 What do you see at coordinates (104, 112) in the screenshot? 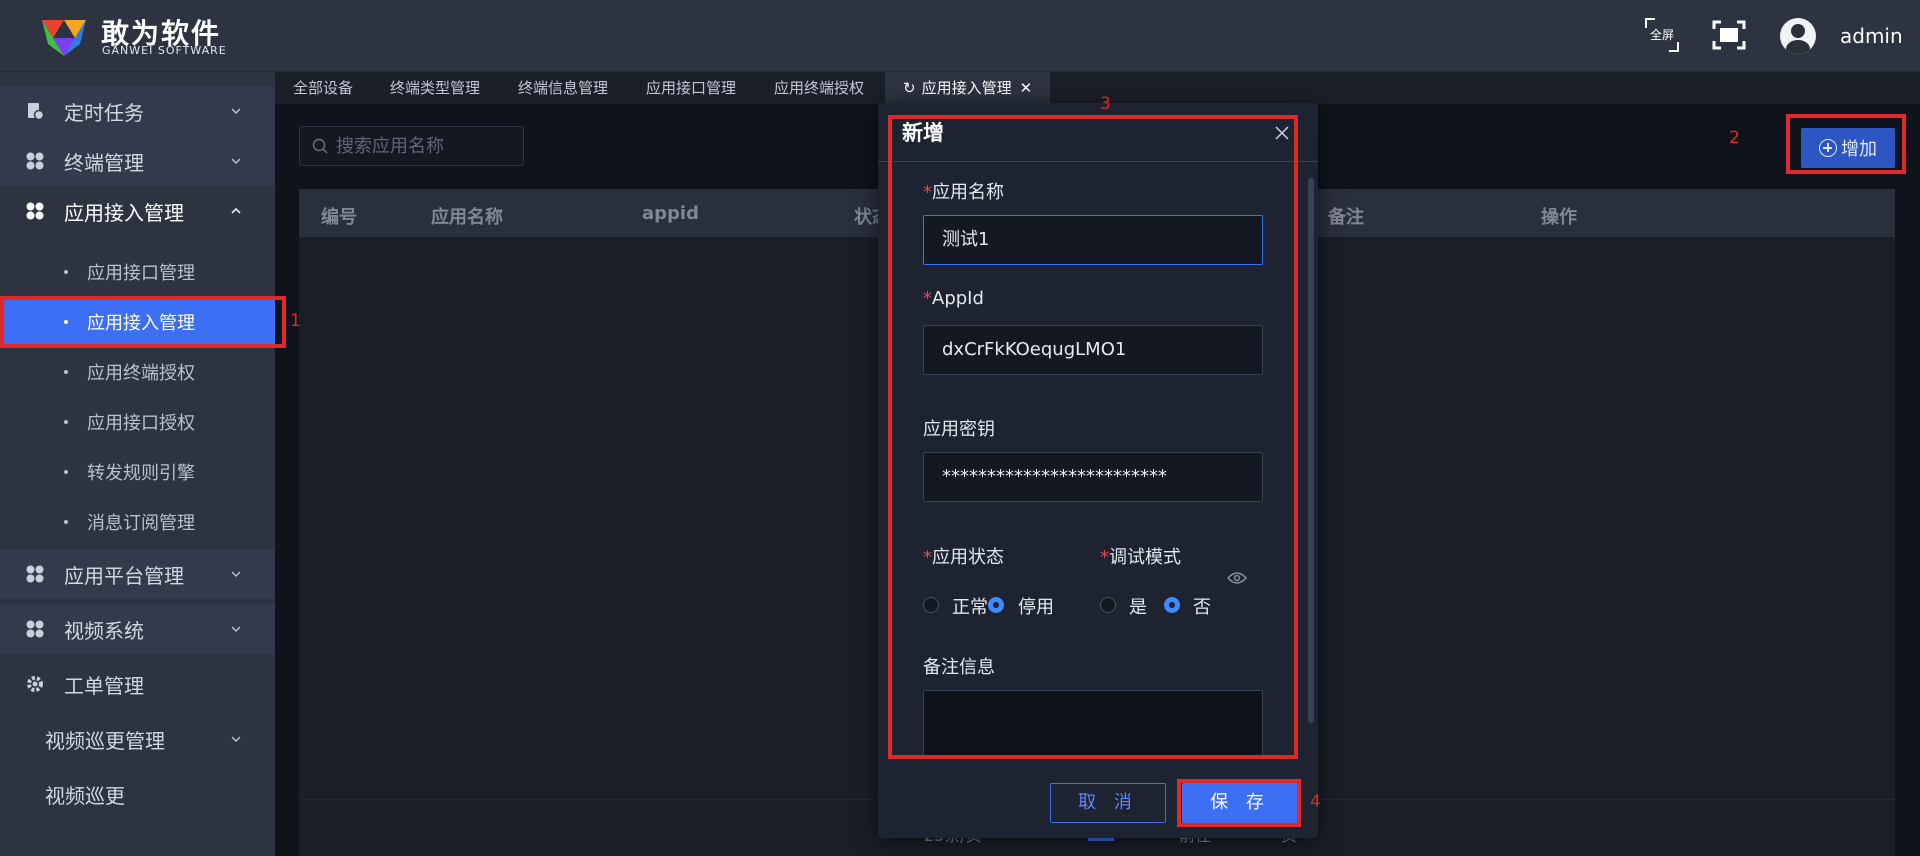
I see `sidebar-item-label: 定时任务` at bounding box center [104, 112].